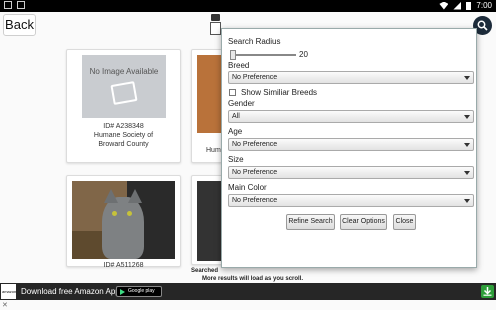 This screenshot has width=496, height=310. I want to click on search-radius-slider, so click(263, 55).